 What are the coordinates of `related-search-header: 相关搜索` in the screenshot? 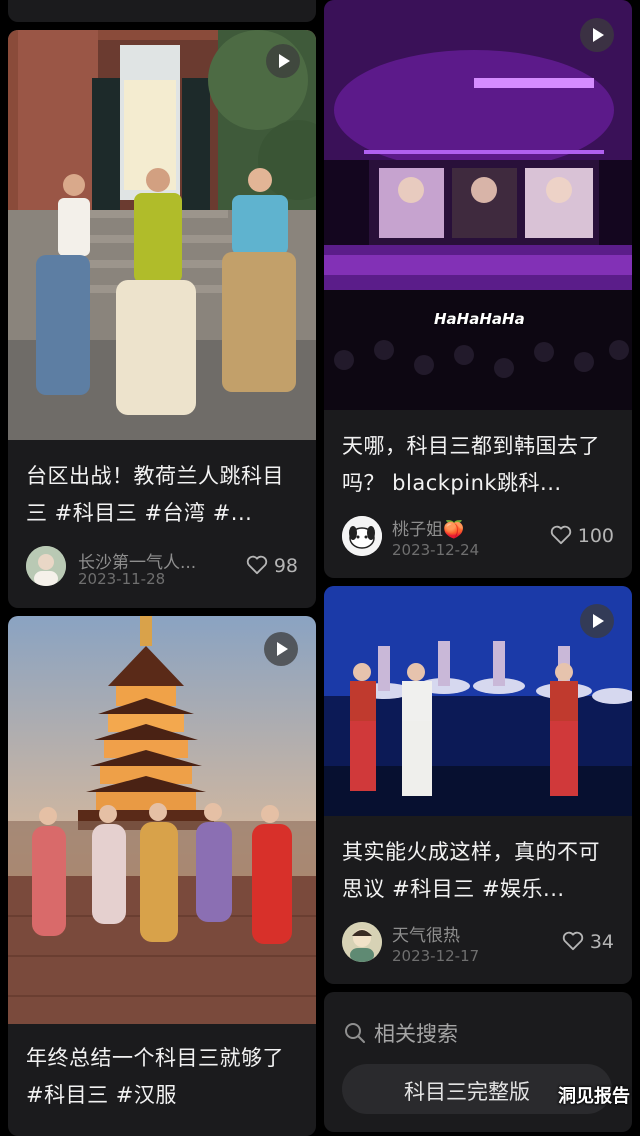 It's located at (401, 1033).